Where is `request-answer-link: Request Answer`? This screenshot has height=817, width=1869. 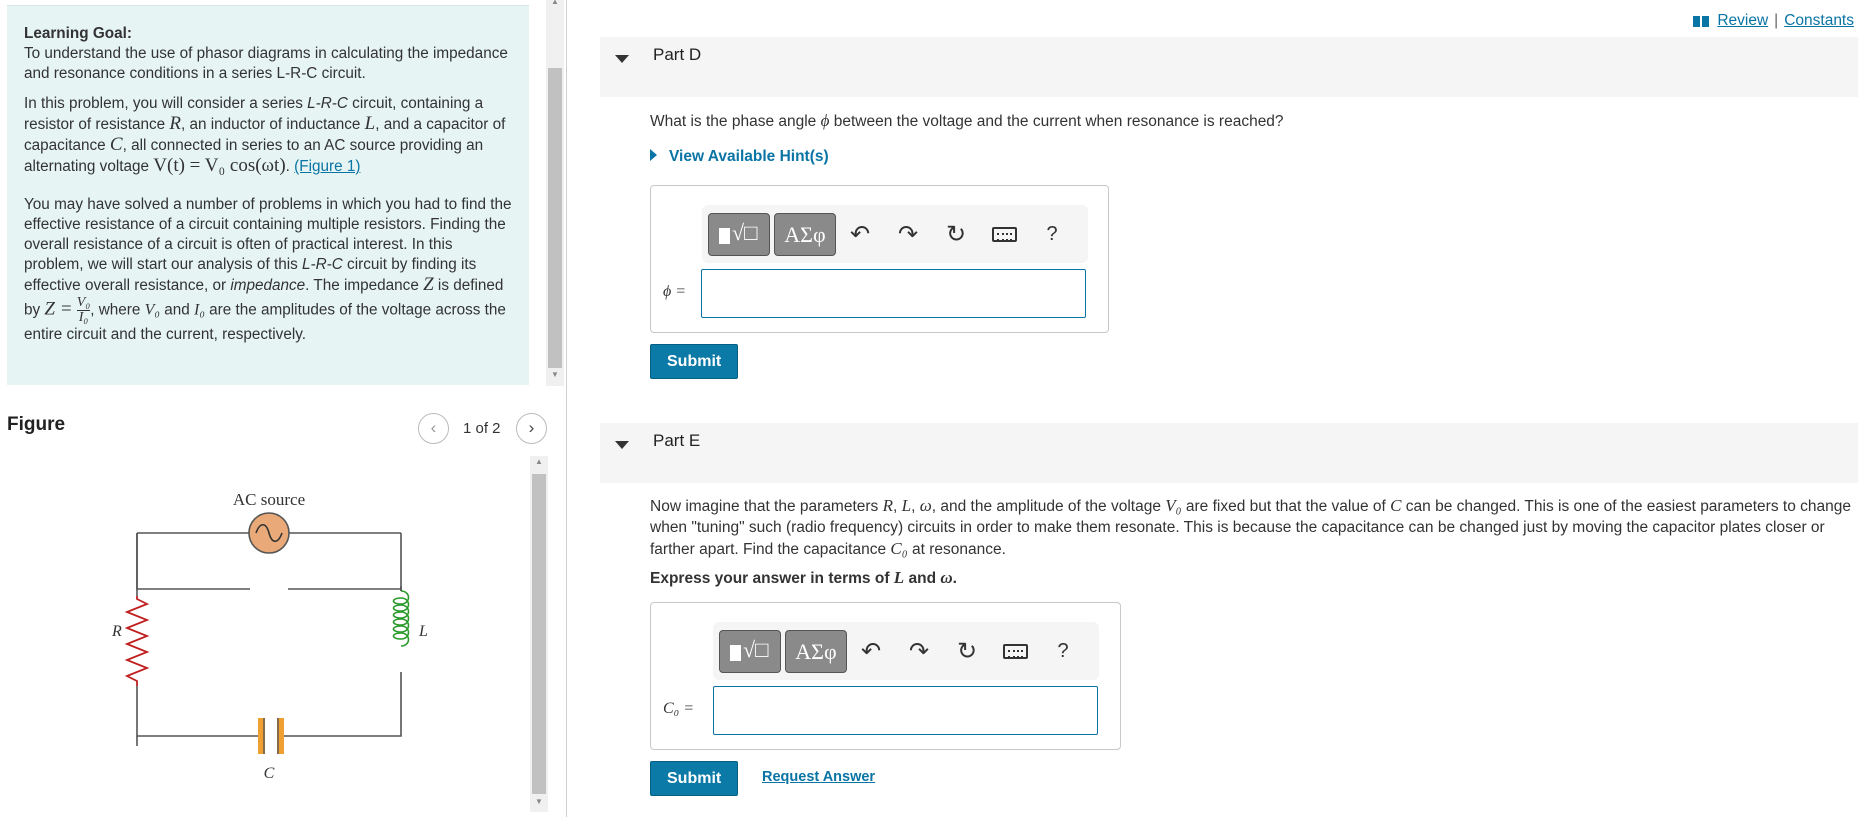
request-answer-link: Request Answer is located at coordinates (818, 777).